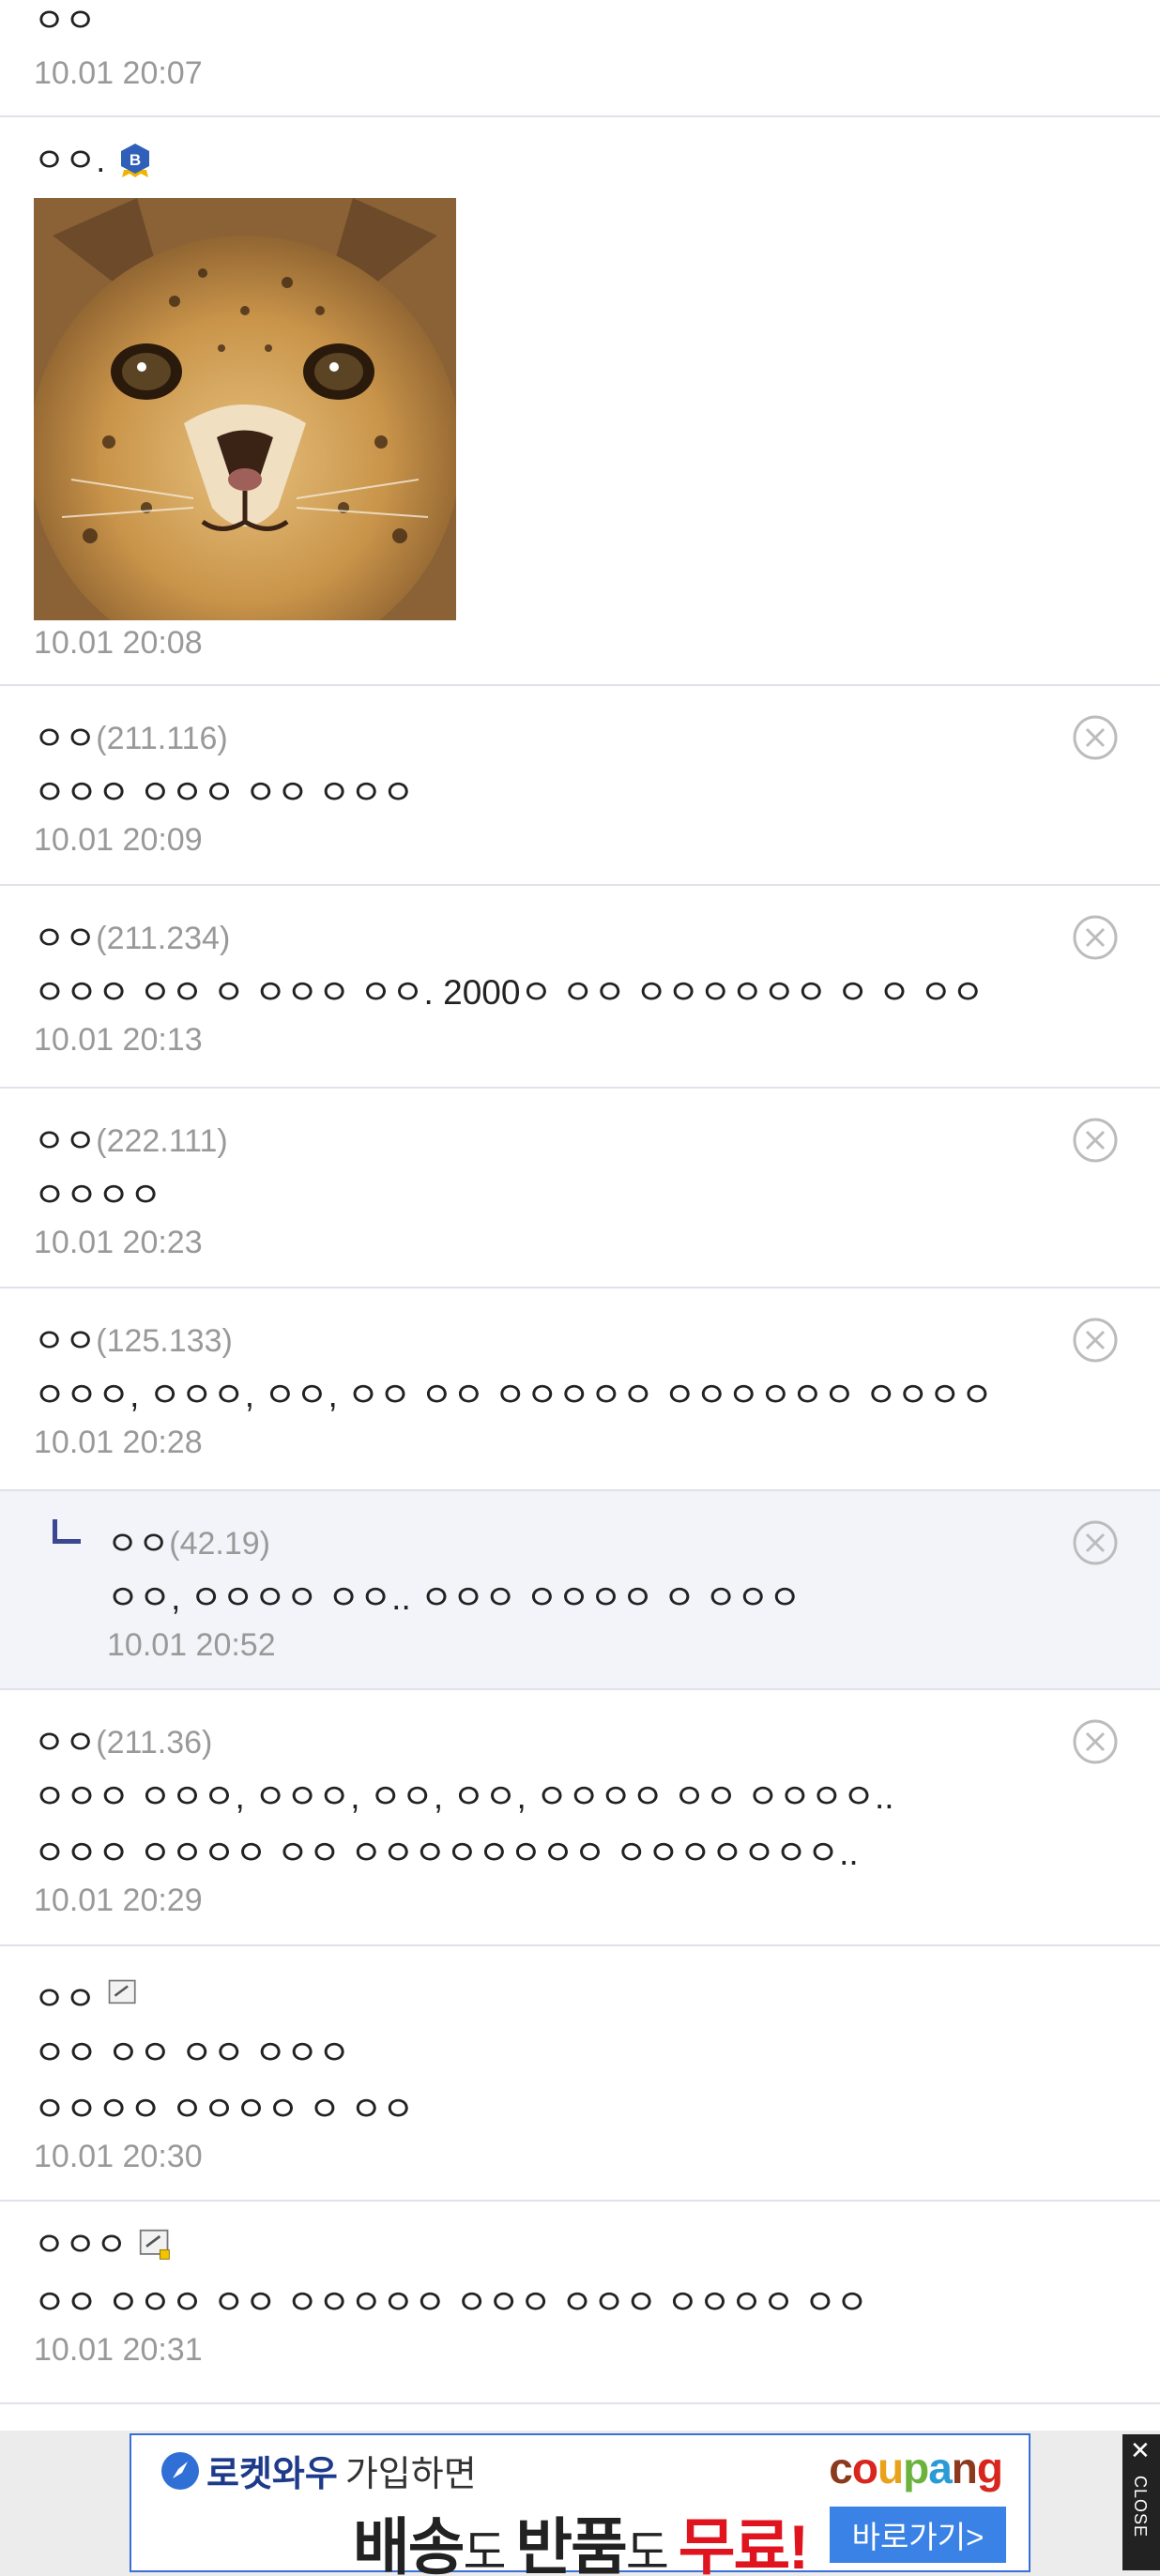 Image resolution: width=1160 pixels, height=2576 pixels. I want to click on ad-brand-text: 로켓와우, so click(272, 2474).